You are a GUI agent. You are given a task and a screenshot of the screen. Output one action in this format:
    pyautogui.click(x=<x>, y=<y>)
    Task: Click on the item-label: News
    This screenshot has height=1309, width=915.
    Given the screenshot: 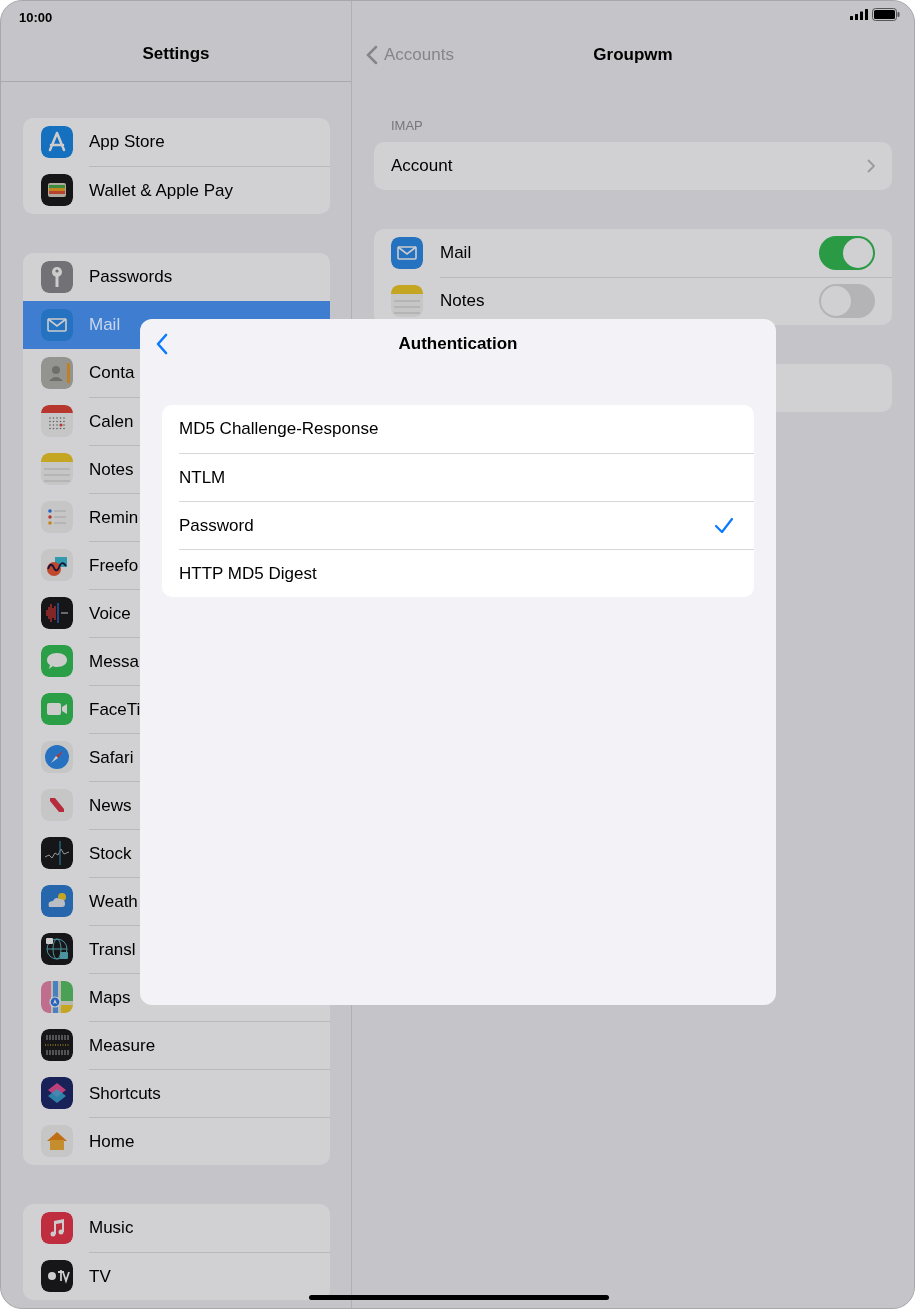 What is the action you would take?
    pyautogui.click(x=110, y=805)
    